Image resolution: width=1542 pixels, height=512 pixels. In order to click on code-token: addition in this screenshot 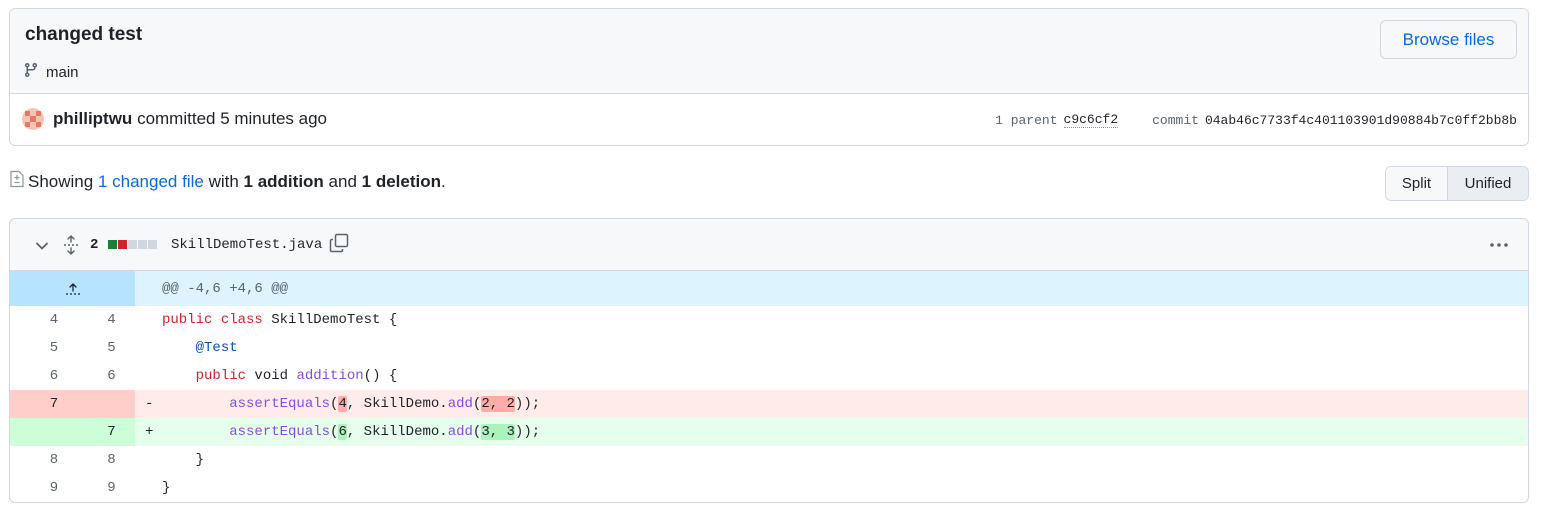, I will do `click(330, 376)`.